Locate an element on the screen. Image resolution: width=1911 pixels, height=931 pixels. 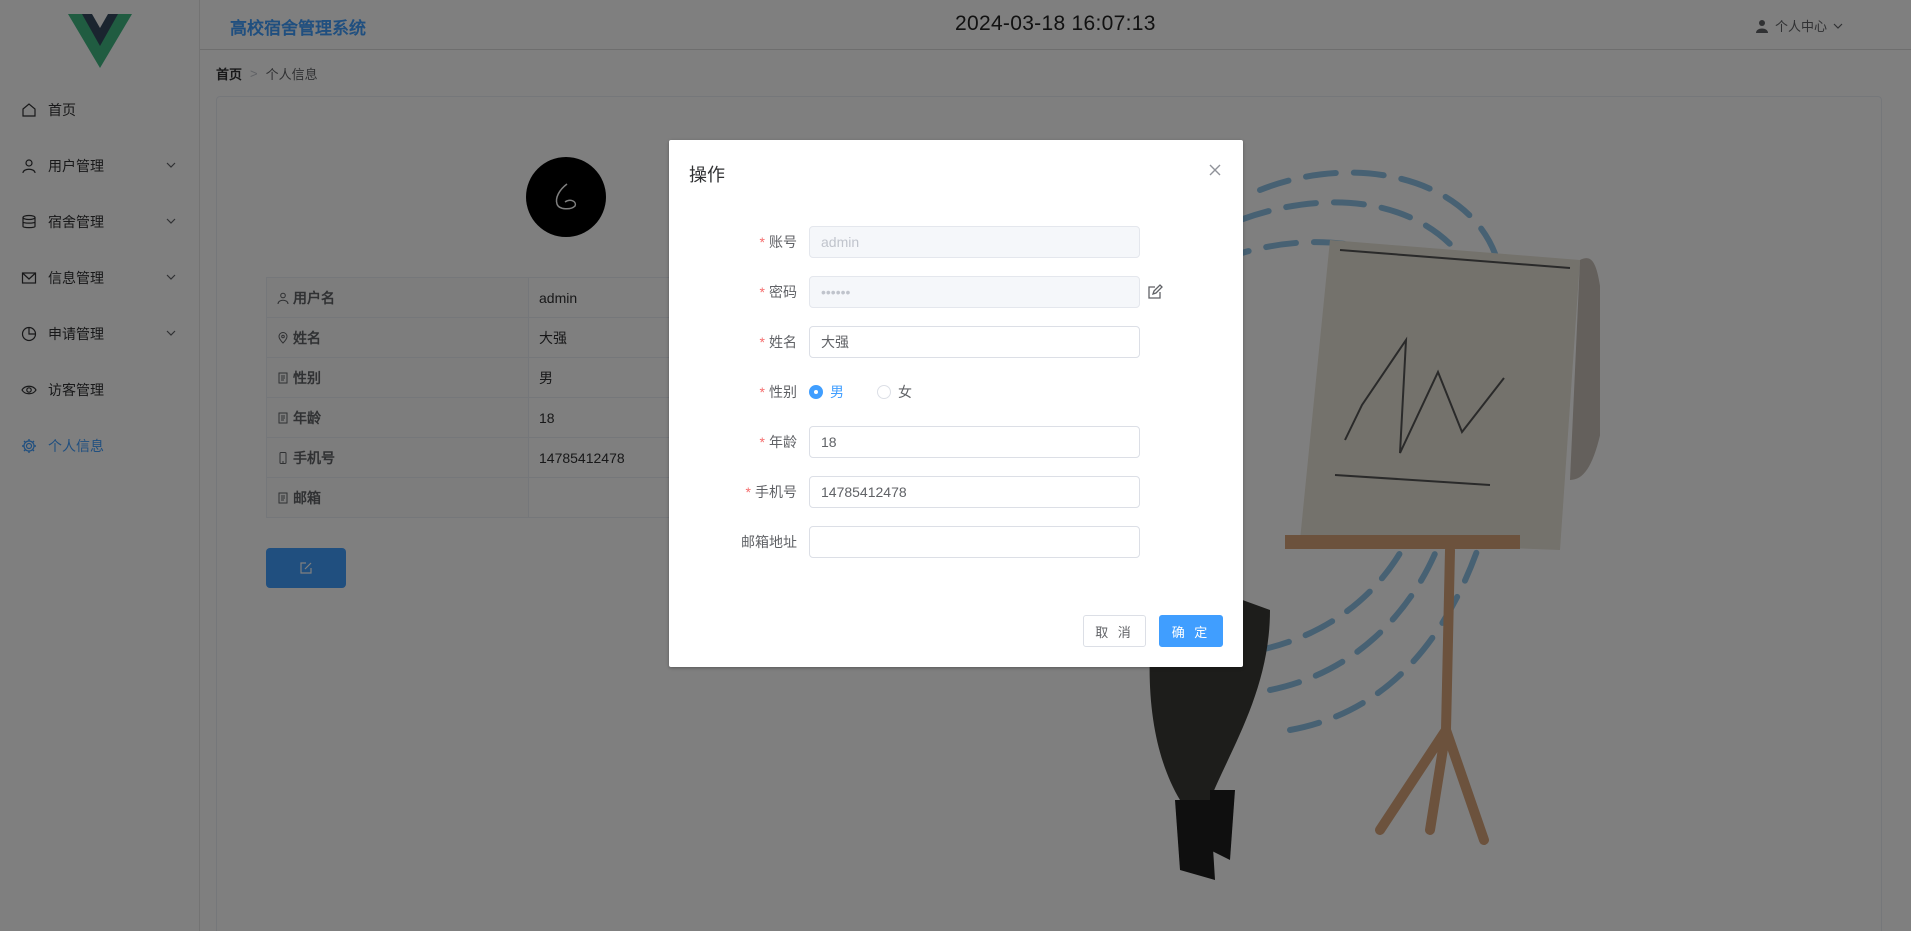
name-label: * 姓名 is located at coordinates (778, 342).